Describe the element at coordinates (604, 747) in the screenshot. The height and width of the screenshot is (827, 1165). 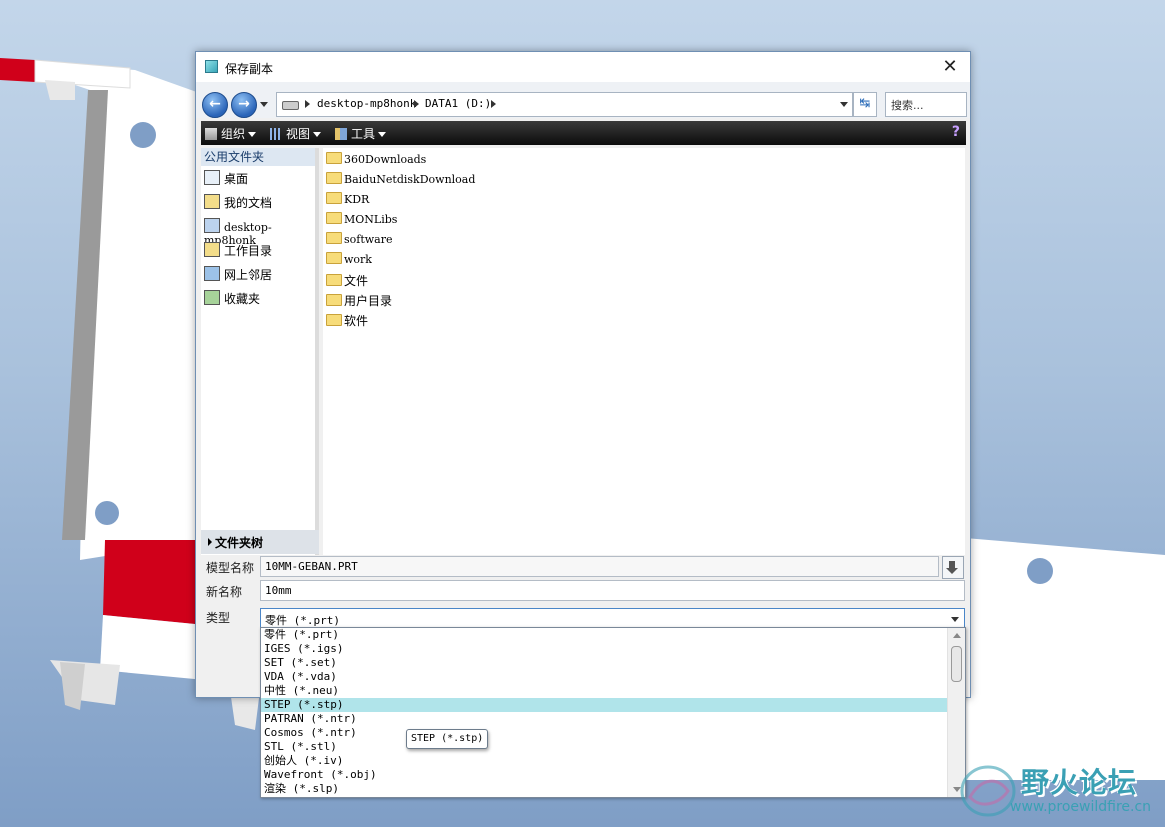
I see `type-option: STL (*.stl)` at that location.